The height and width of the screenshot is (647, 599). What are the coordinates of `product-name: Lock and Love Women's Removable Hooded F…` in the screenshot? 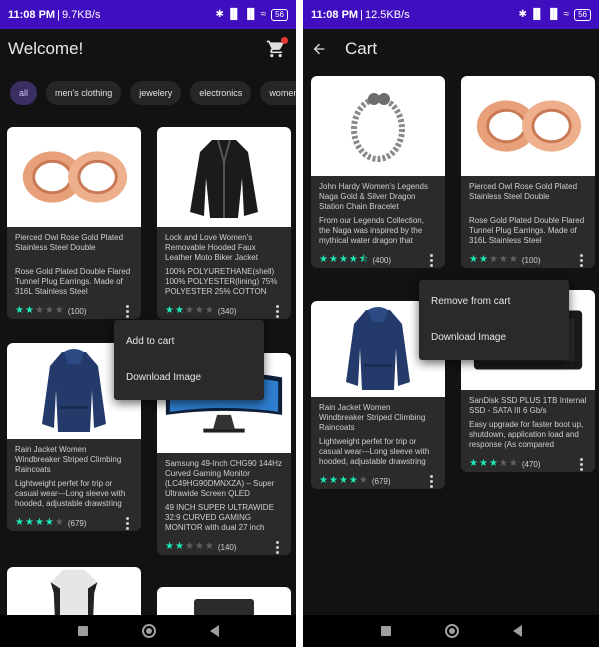 It's located at (211, 247).